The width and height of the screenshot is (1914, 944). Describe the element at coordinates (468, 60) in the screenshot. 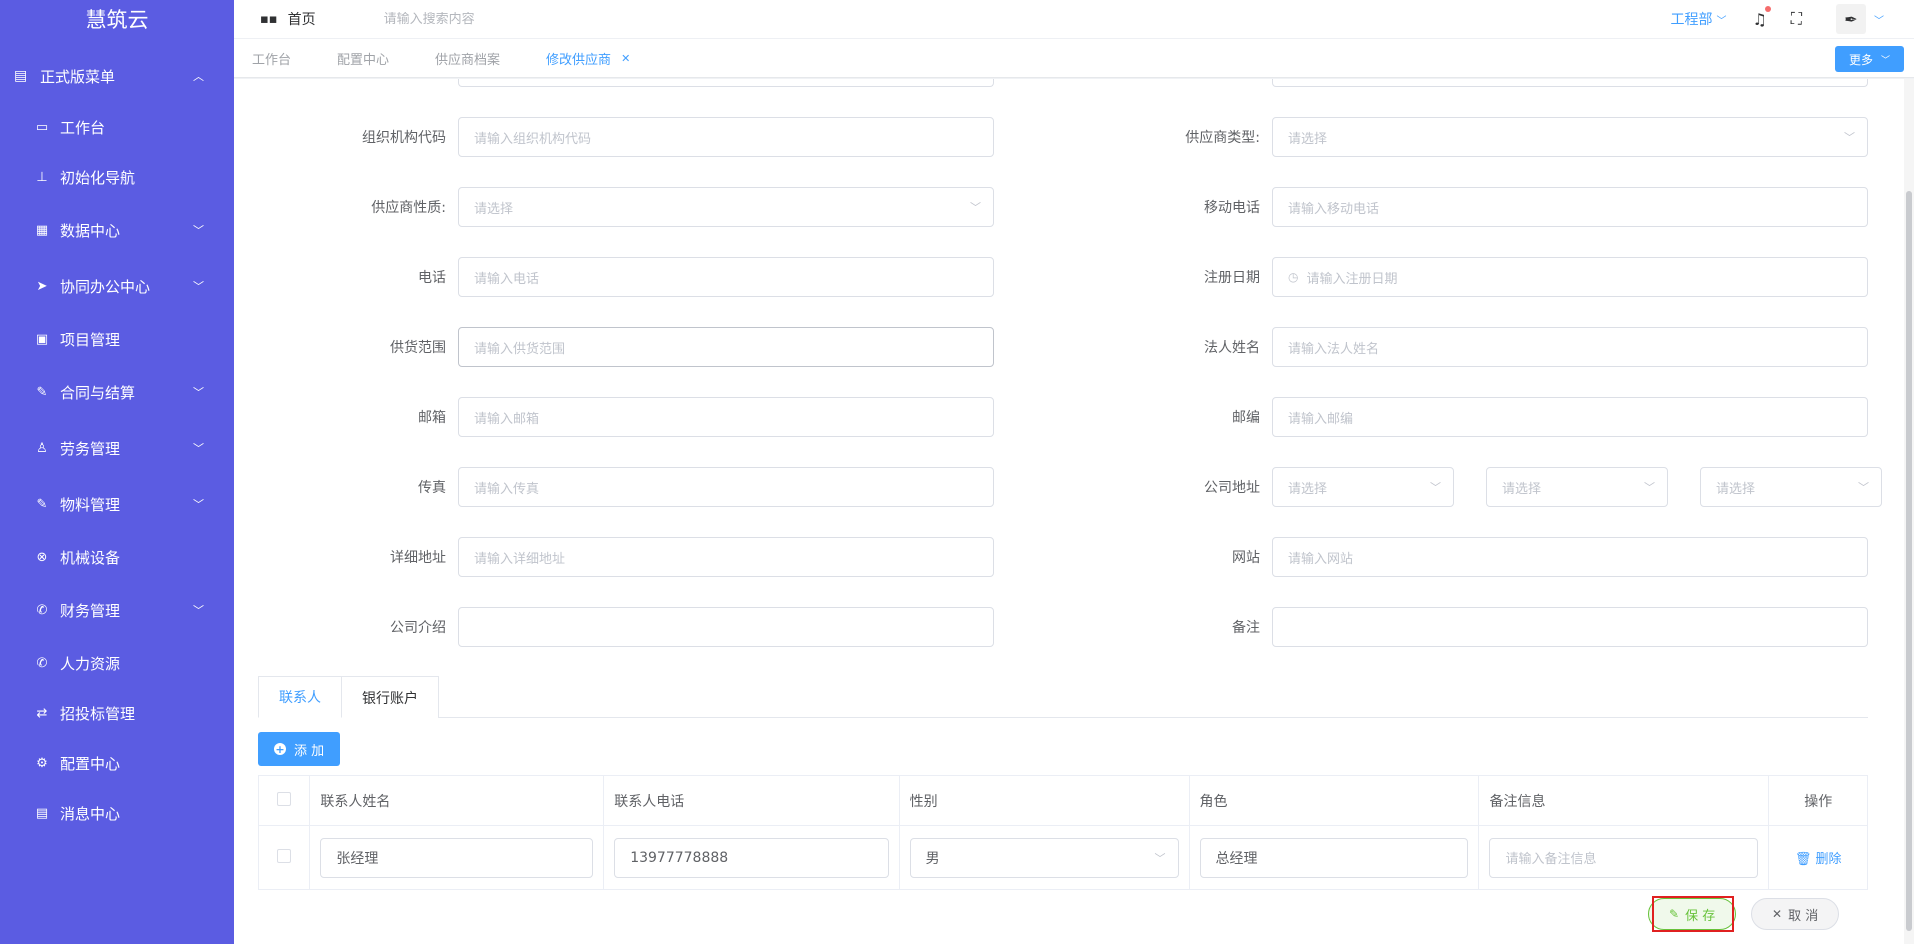

I see `tab-label: 供应商档案` at that location.